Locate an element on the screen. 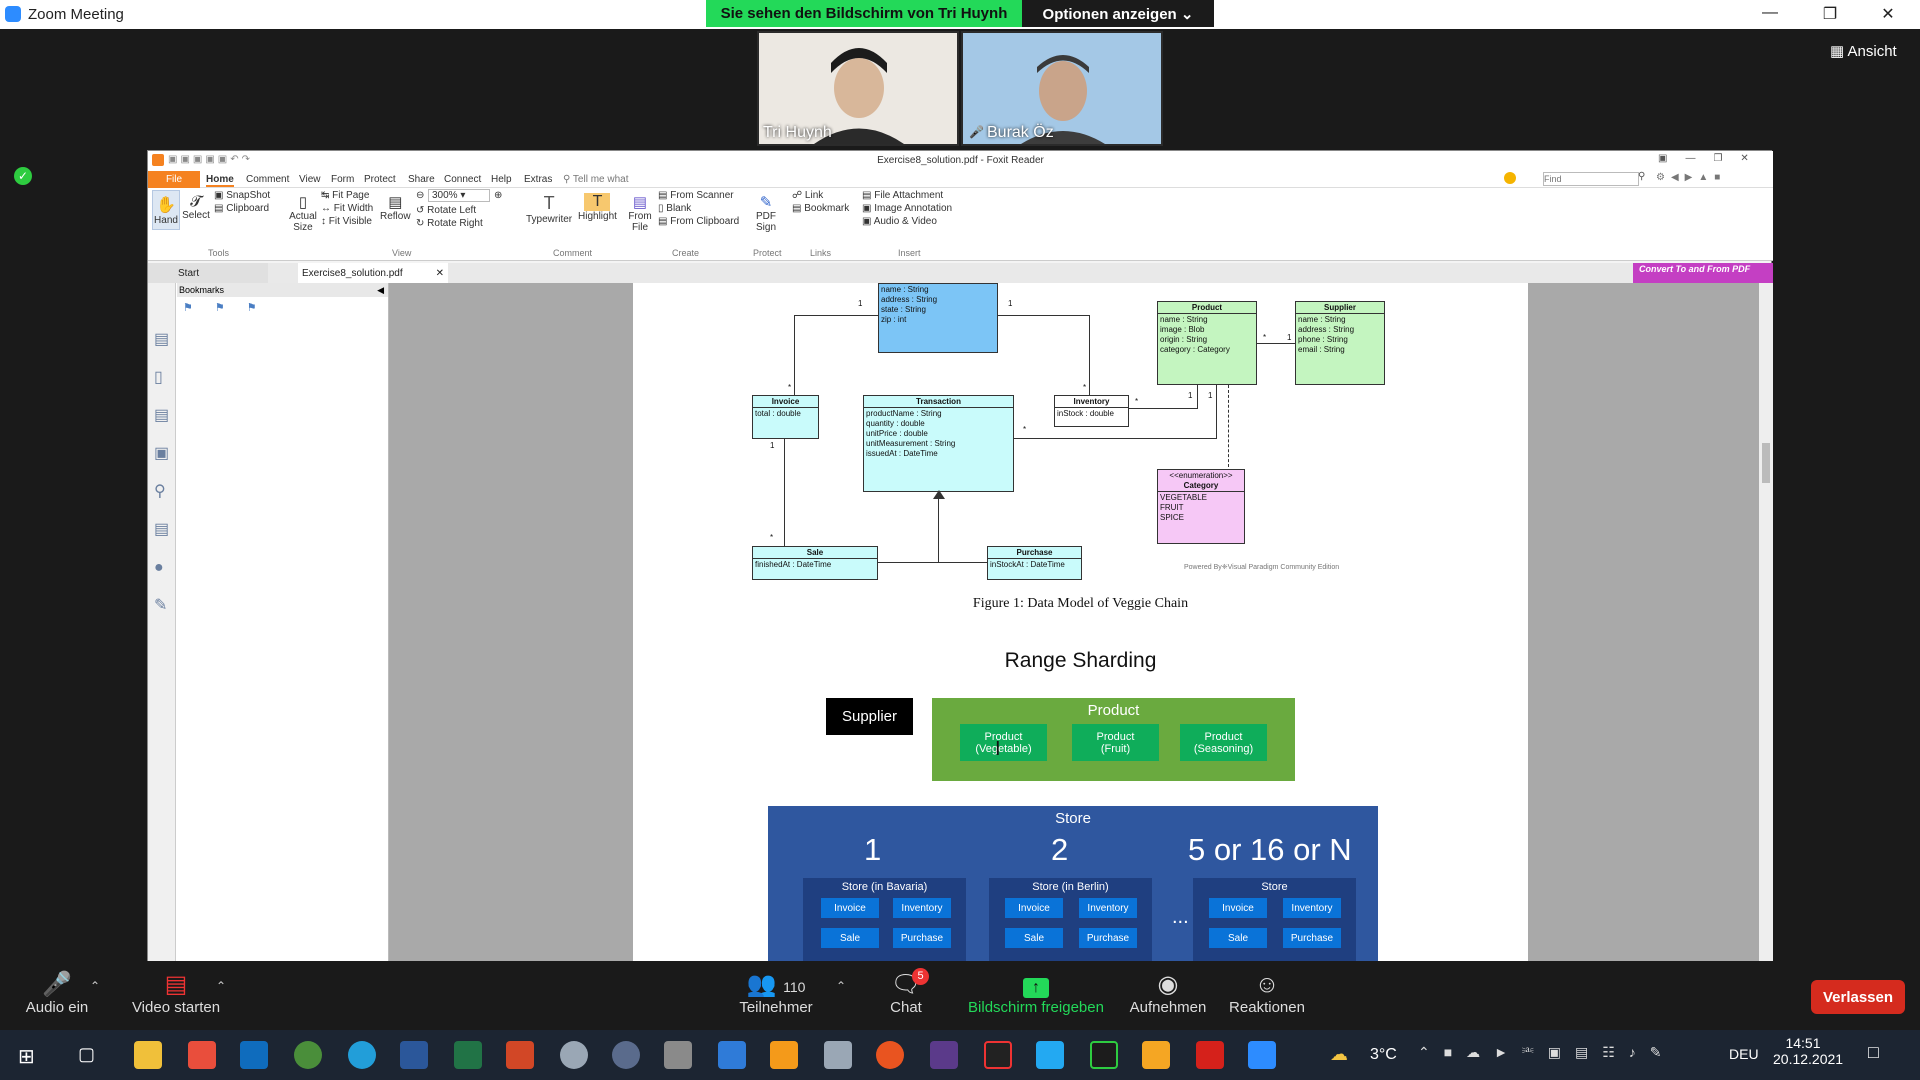 The image size is (1920, 1080). highlight-button: T Highlight is located at coordinates (597, 207).